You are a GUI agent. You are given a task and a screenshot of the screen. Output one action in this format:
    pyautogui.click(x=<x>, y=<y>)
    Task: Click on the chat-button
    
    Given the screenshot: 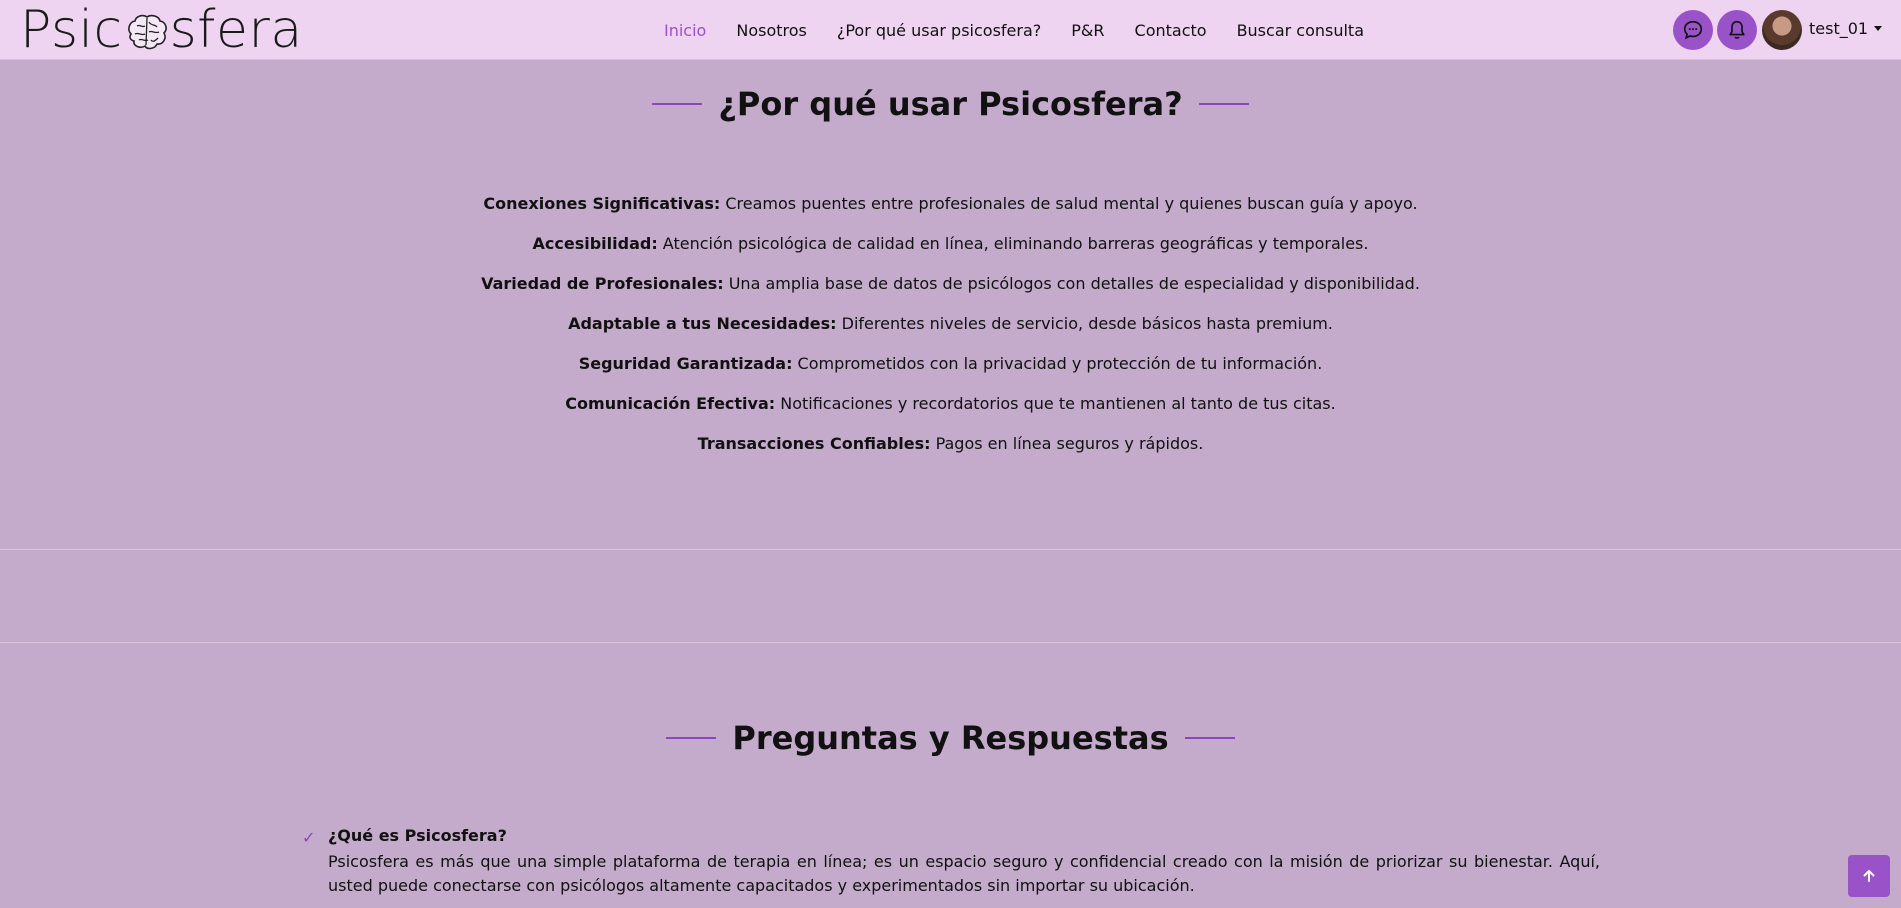 What is the action you would take?
    pyautogui.click(x=1693, y=30)
    